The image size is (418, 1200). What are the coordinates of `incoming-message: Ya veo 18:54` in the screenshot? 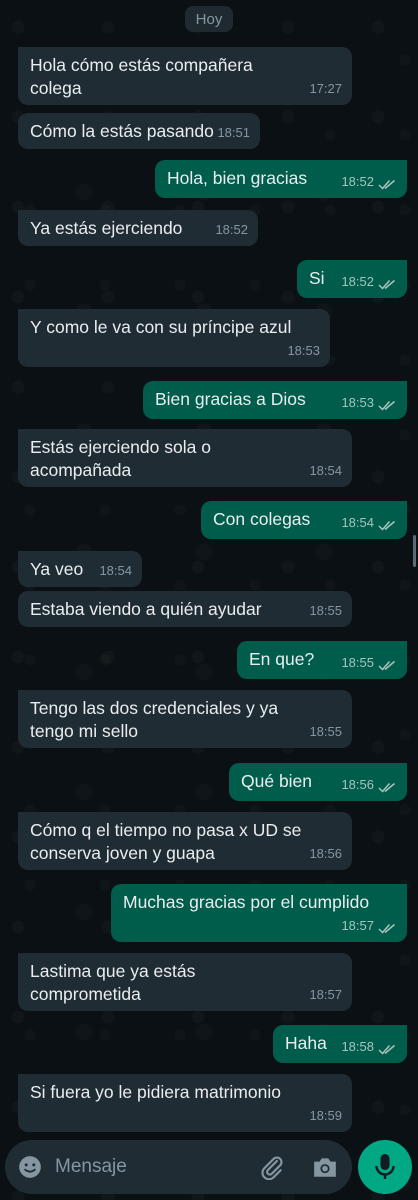 It's located at (80, 569).